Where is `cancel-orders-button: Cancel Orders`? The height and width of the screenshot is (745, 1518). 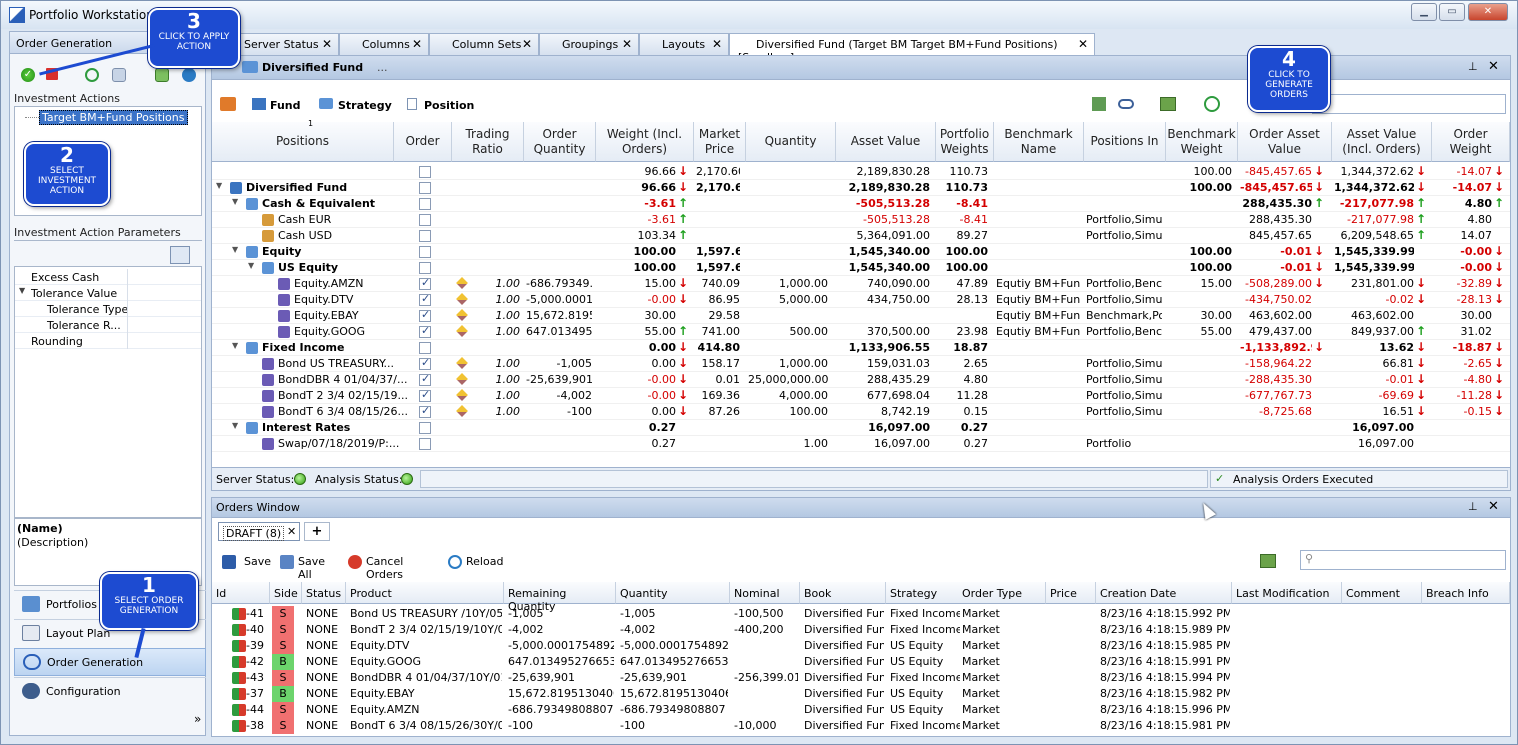
cancel-orders-button: Cancel Orders is located at coordinates (394, 567).